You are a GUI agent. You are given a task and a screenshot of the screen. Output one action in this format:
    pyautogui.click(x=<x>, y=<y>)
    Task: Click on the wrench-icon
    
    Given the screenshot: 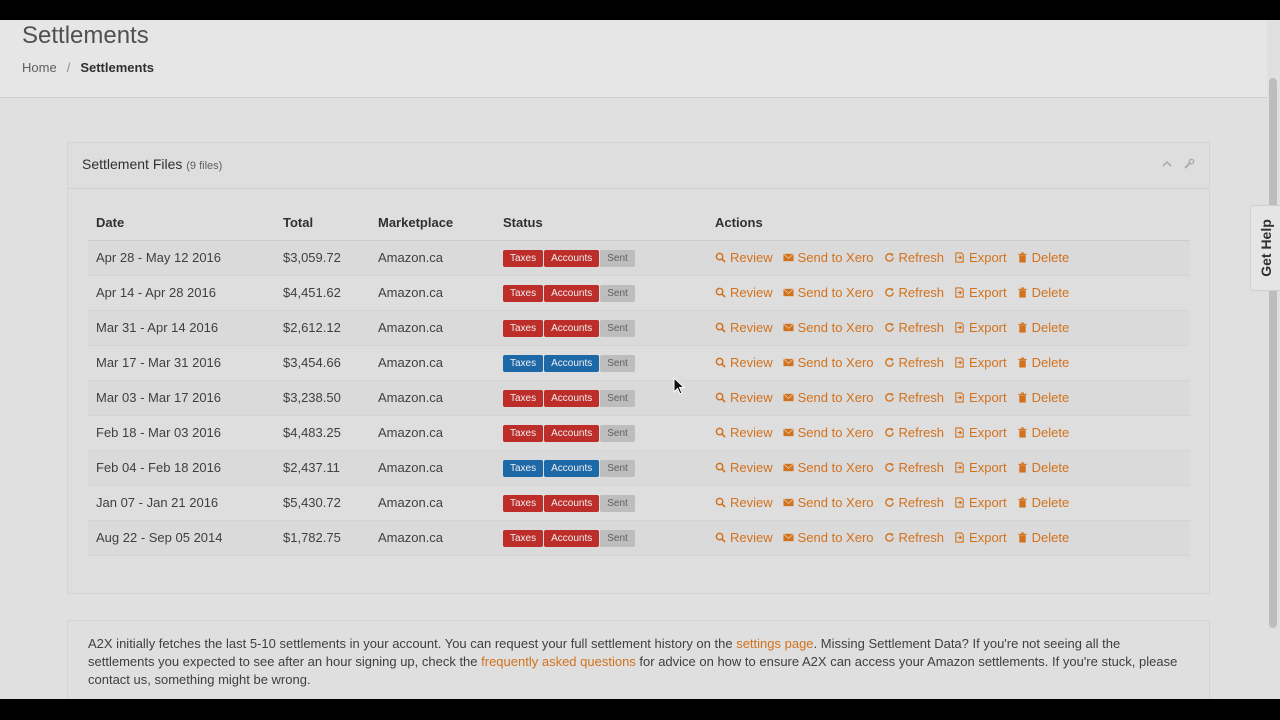 What is the action you would take?
    pyautogui.click(x=1189, y=165)
    